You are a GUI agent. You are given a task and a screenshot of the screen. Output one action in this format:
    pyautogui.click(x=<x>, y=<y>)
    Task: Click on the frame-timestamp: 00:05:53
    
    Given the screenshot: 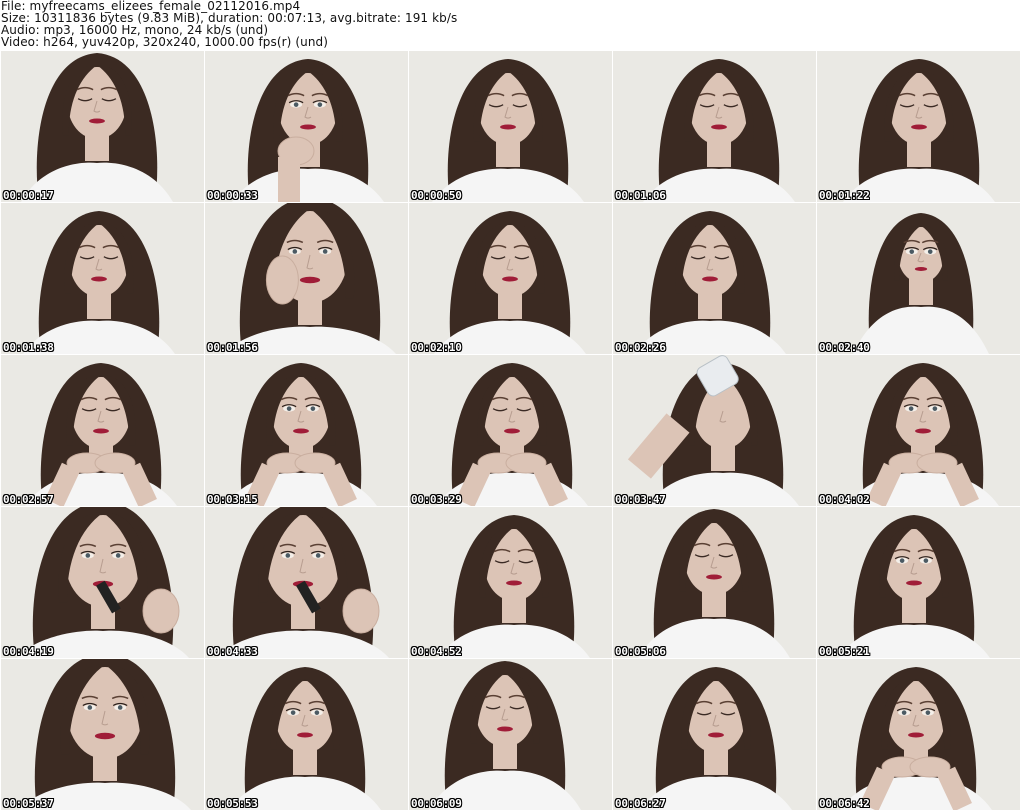 What is the action you would take?
    pyautogui.click(x=232, y=803)
    